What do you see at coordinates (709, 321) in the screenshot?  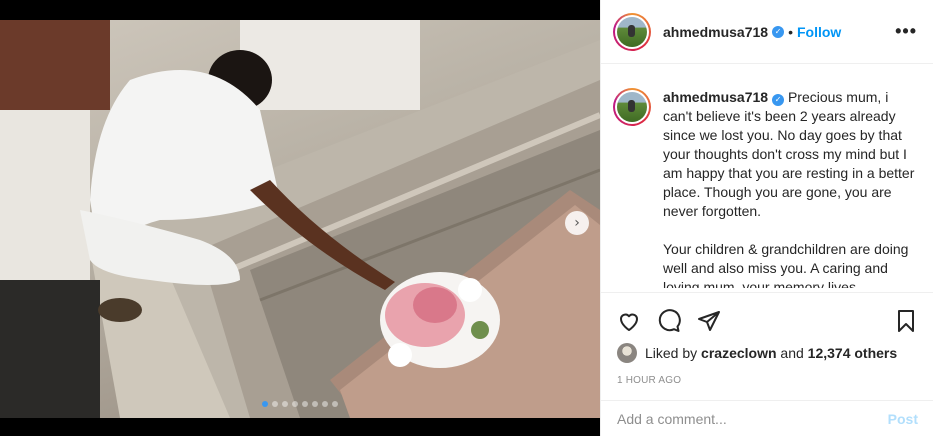 I see `share-icon` at bounding box center [709, 321].